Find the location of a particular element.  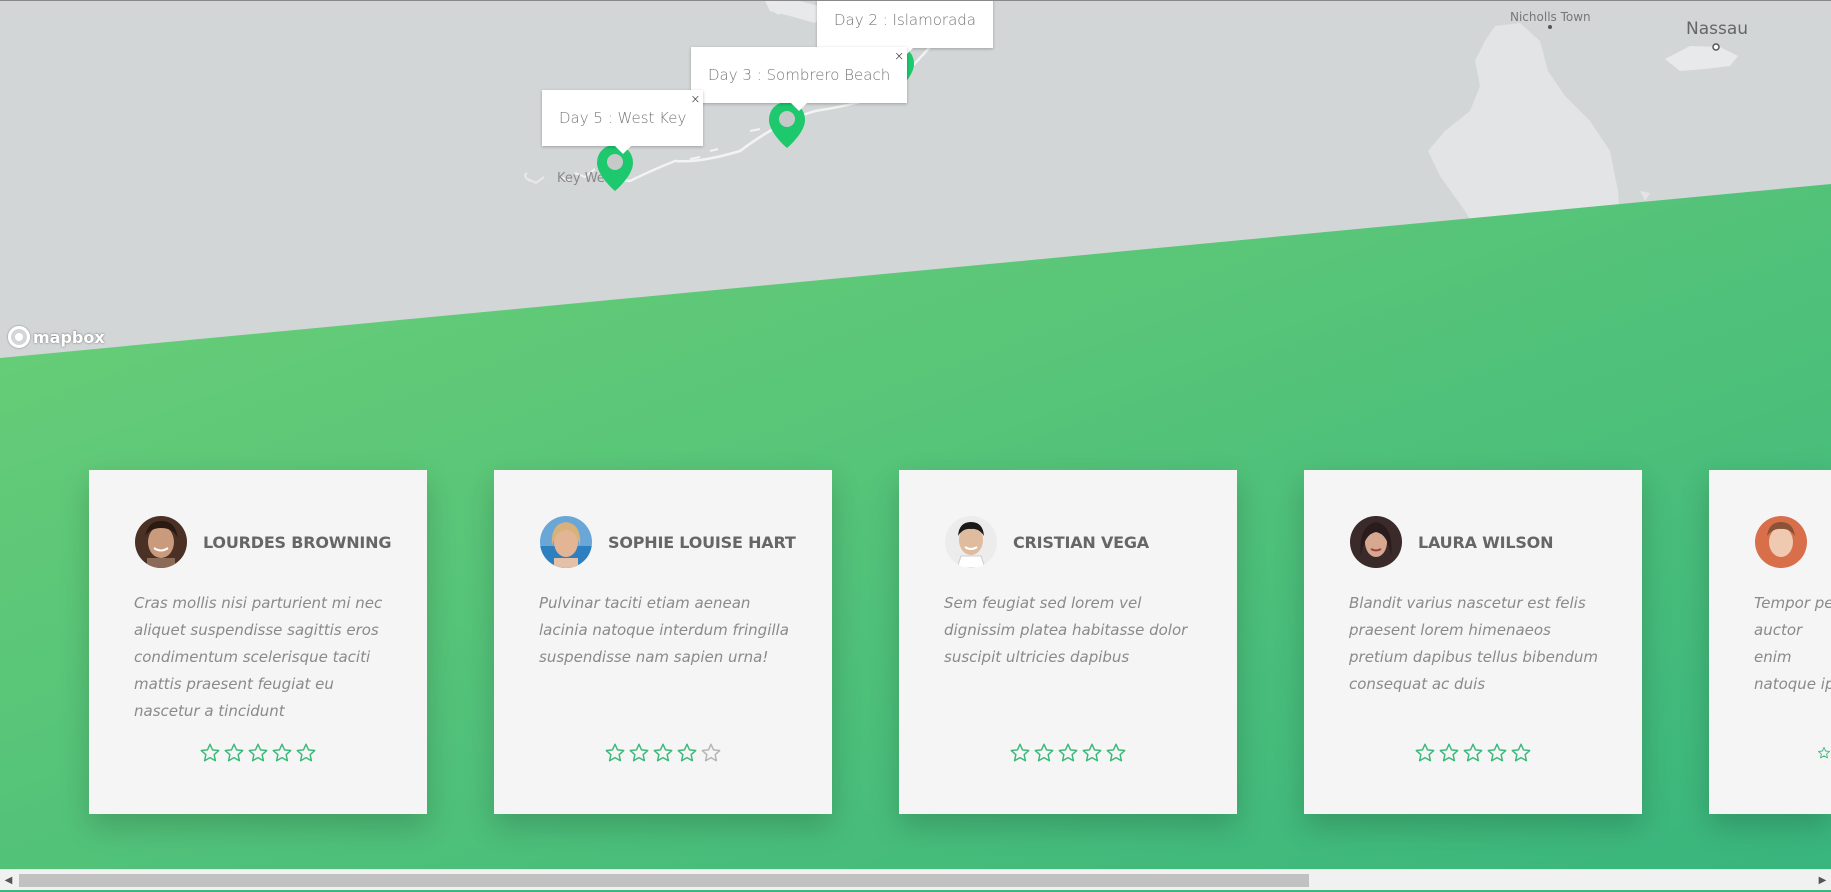

reviewer-name: SOPHIE LOUISE HART is located at coordinates (702, 542).